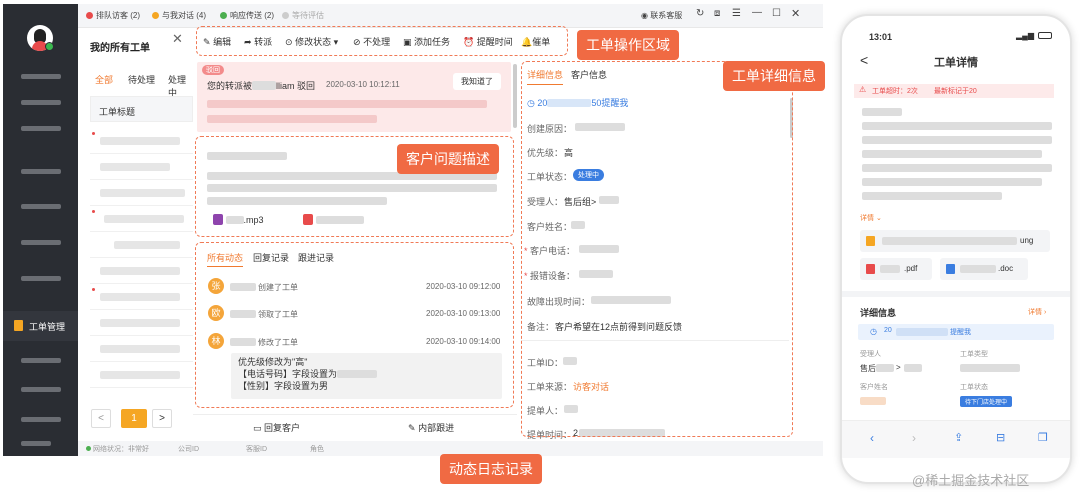 The width and height of the screenshot is (1080, 494). What do you see at coordinates (914, 438) in the screenshot?
I see `browser-forward-icon: ›` at bounding box center [914, 438].